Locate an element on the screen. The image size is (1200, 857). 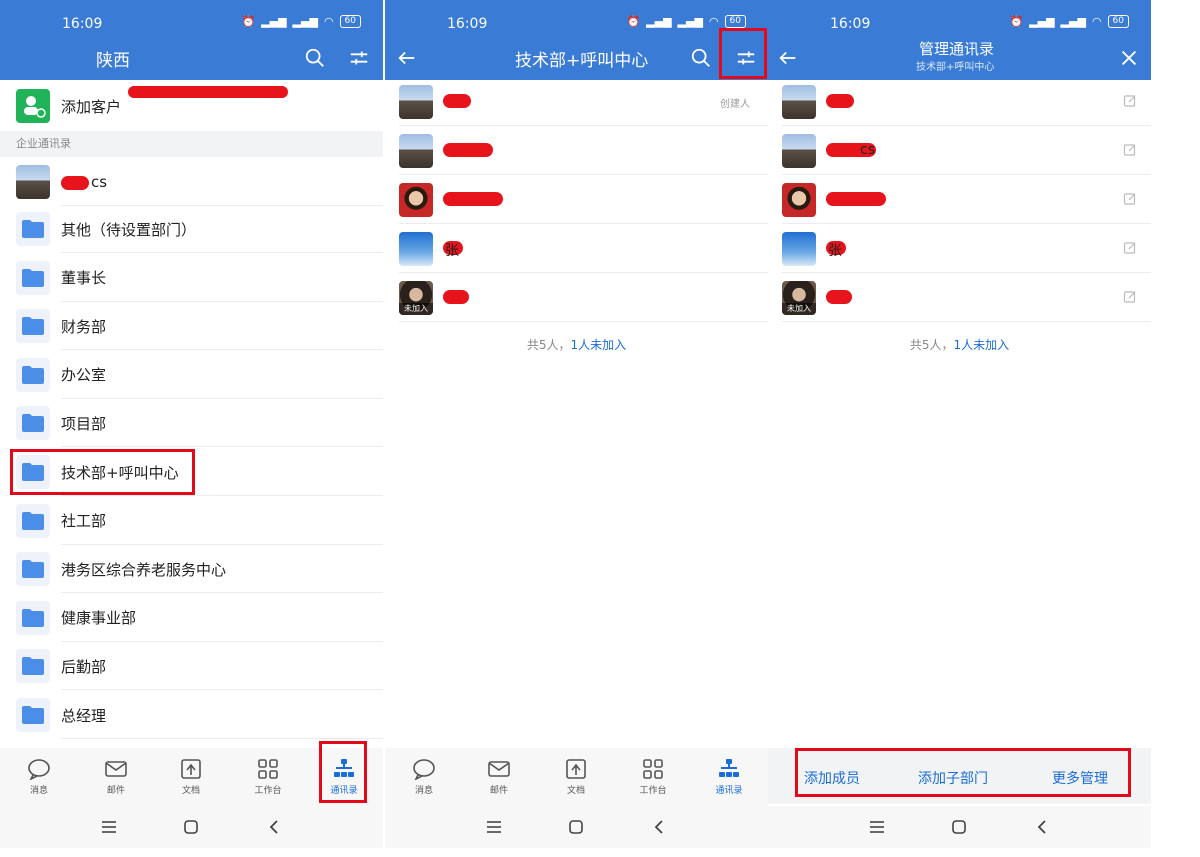
bottom-tabbar: 消息 邮件 文档 工作台 通讯录 is located at coordinates (576, 777).